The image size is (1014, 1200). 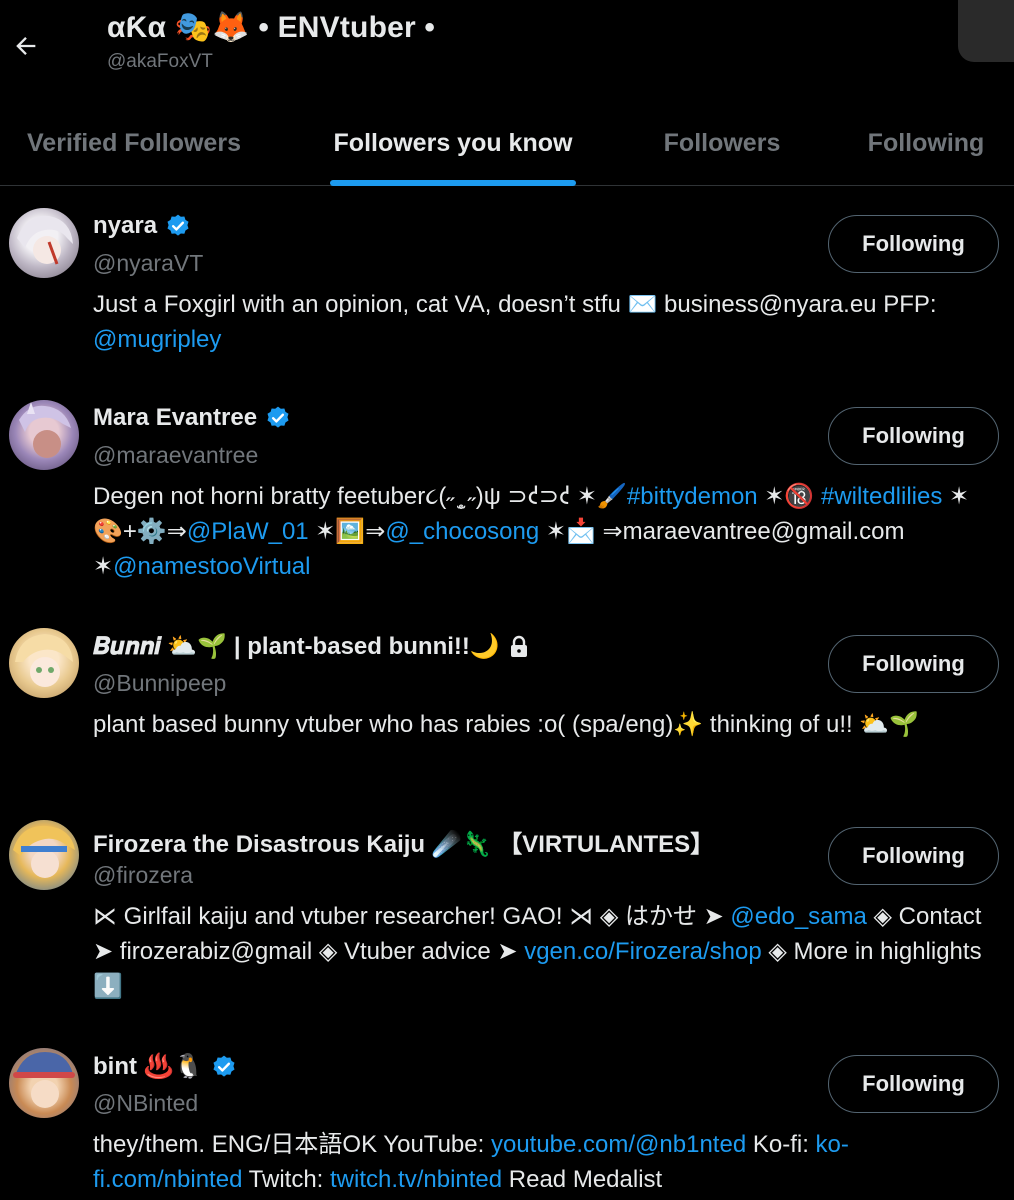 I want to click on user-name: Mara Evantree, so click(x=175, y=417).